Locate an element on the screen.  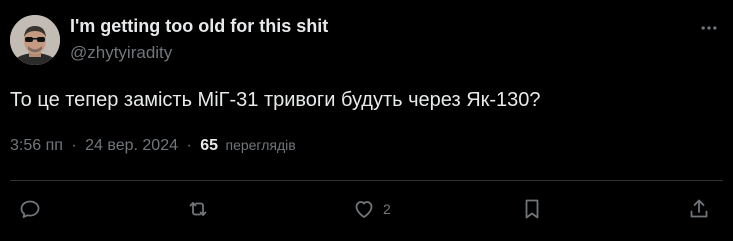
action-bar: 2 is located at coordinates (366, 209).